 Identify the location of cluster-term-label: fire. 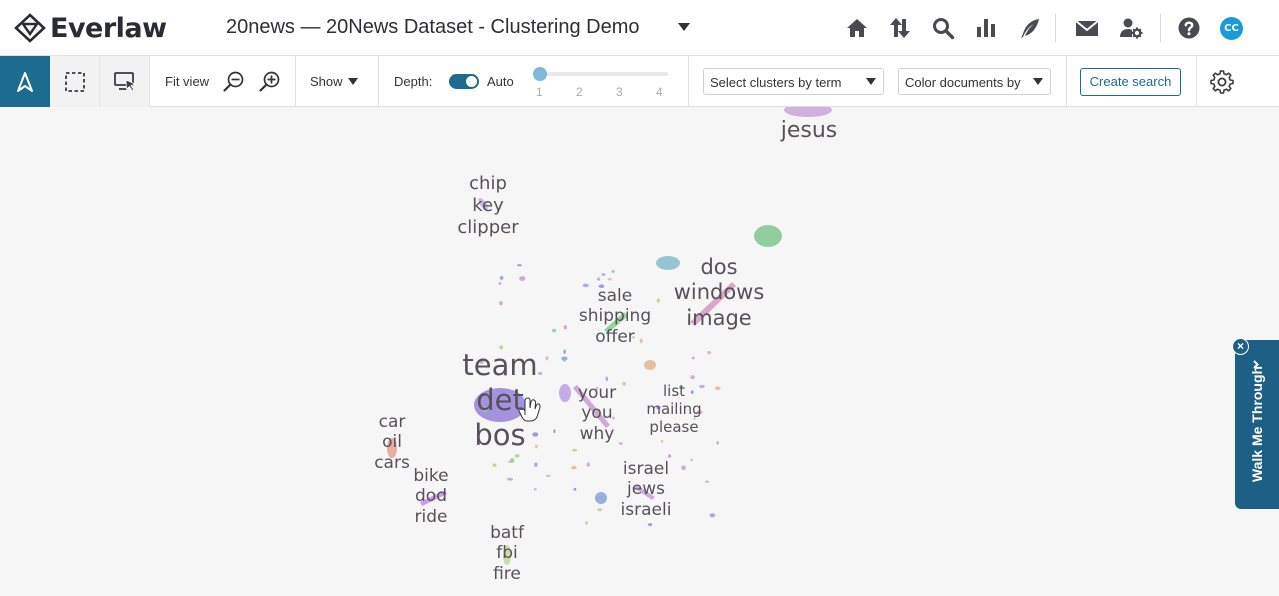
(507, 574).